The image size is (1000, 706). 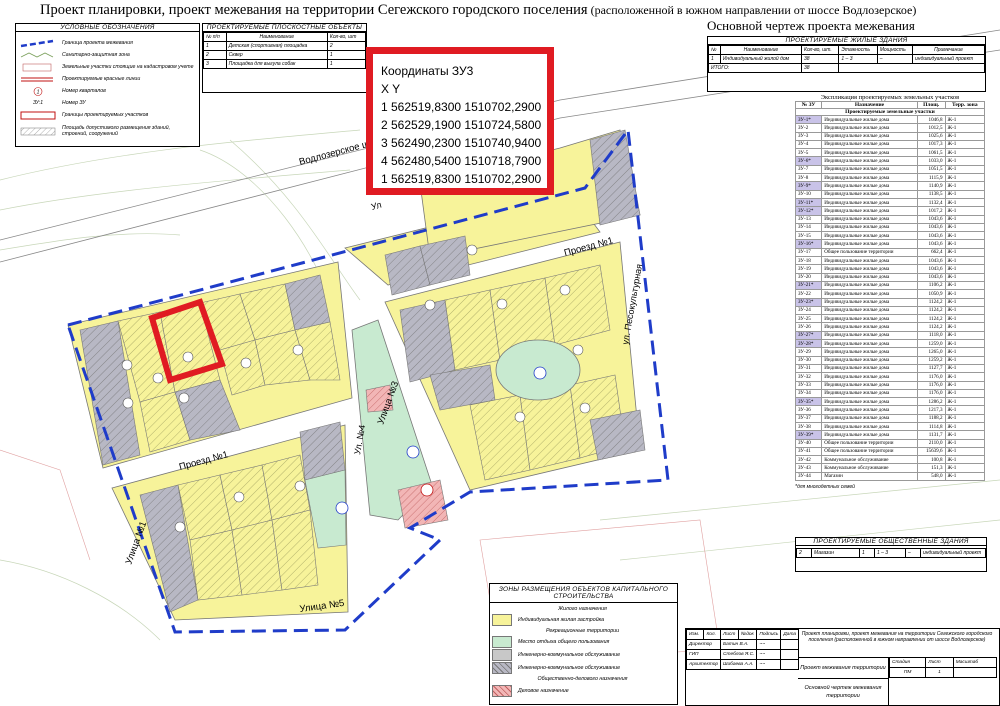 I want to click on zone-category: Общественно-делового назначения, so click(x=582, y=679).